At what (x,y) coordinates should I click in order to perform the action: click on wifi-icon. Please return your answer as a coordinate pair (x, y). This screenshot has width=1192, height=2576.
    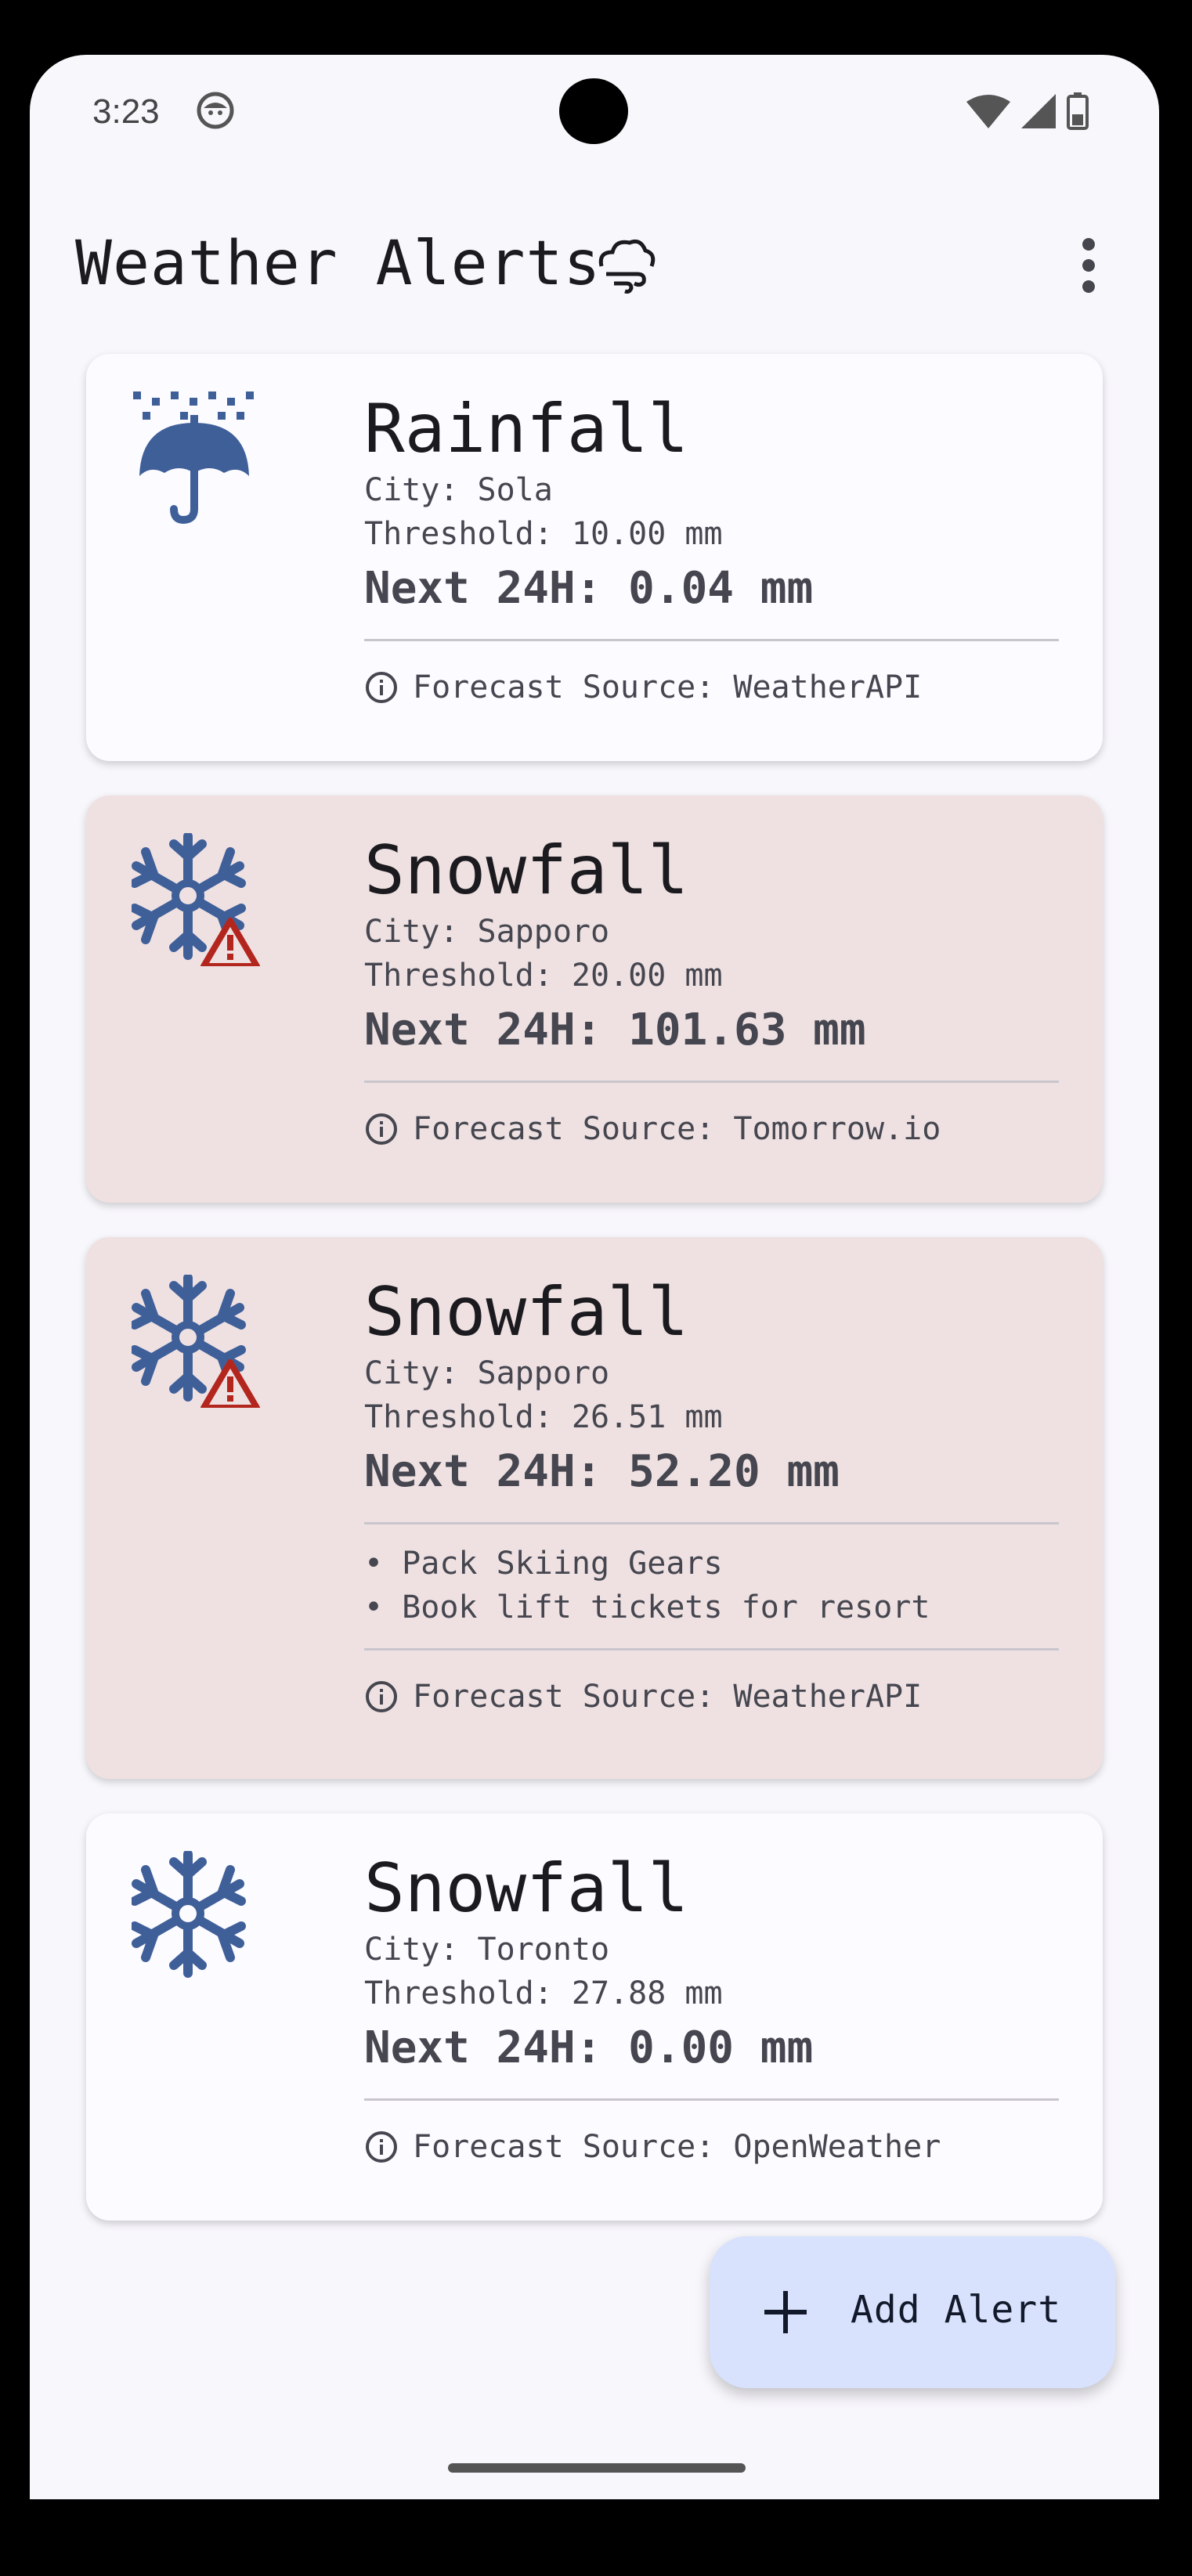
    Looking at the image, I should click on (988, 111).